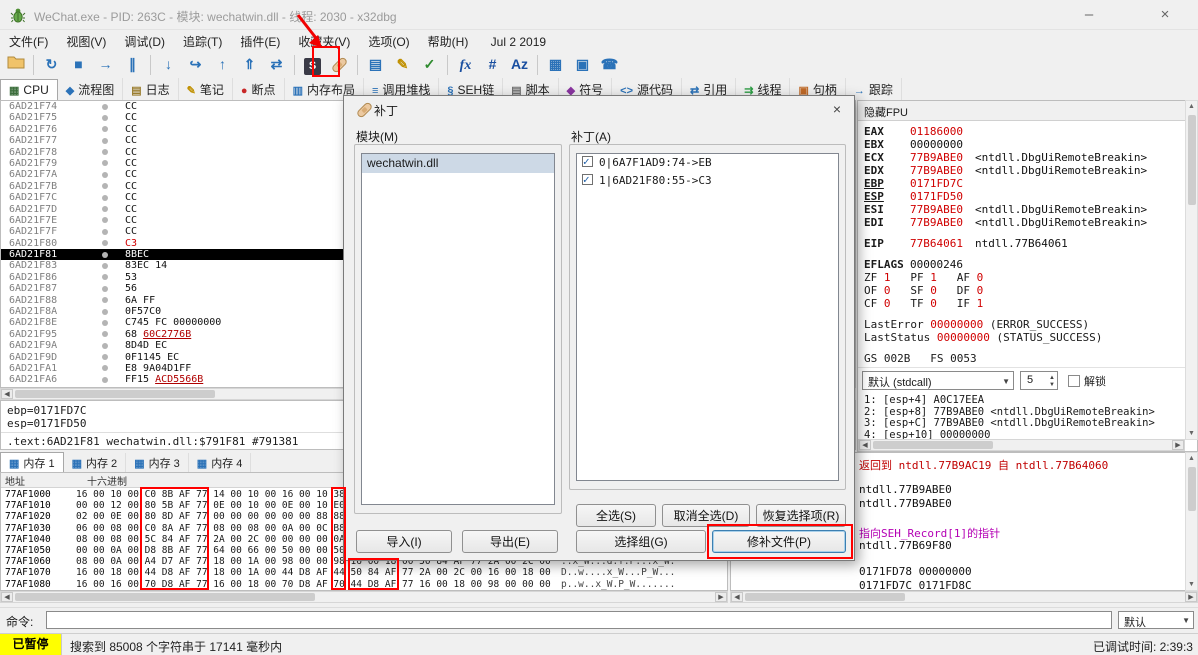  I want to click on phone-button: ☎, so click(609, 65).